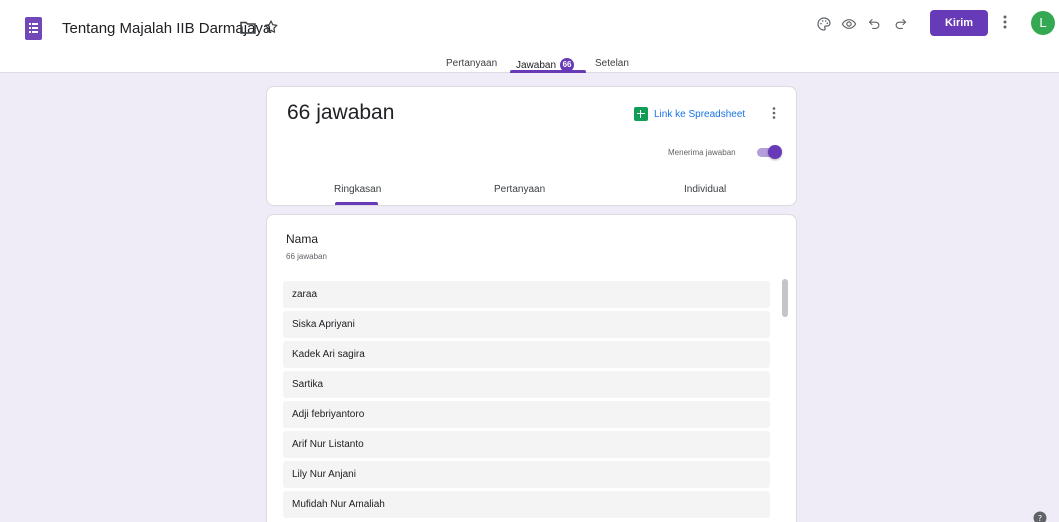 The height and width of the screenshot is (522, 1059). Describe the element at coordinates (306, 256) in the screenshot. I see `question-response-count: 66 jawaban` at that location.